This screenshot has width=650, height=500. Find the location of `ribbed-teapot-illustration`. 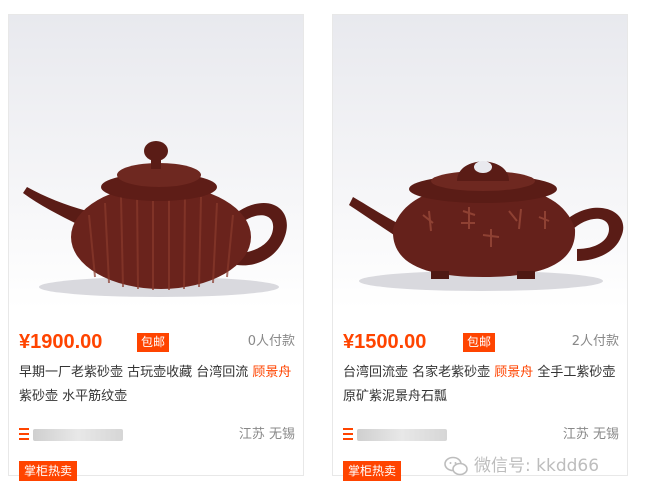

ribbed-teapot-illustration is located at coordinates (155, 219).